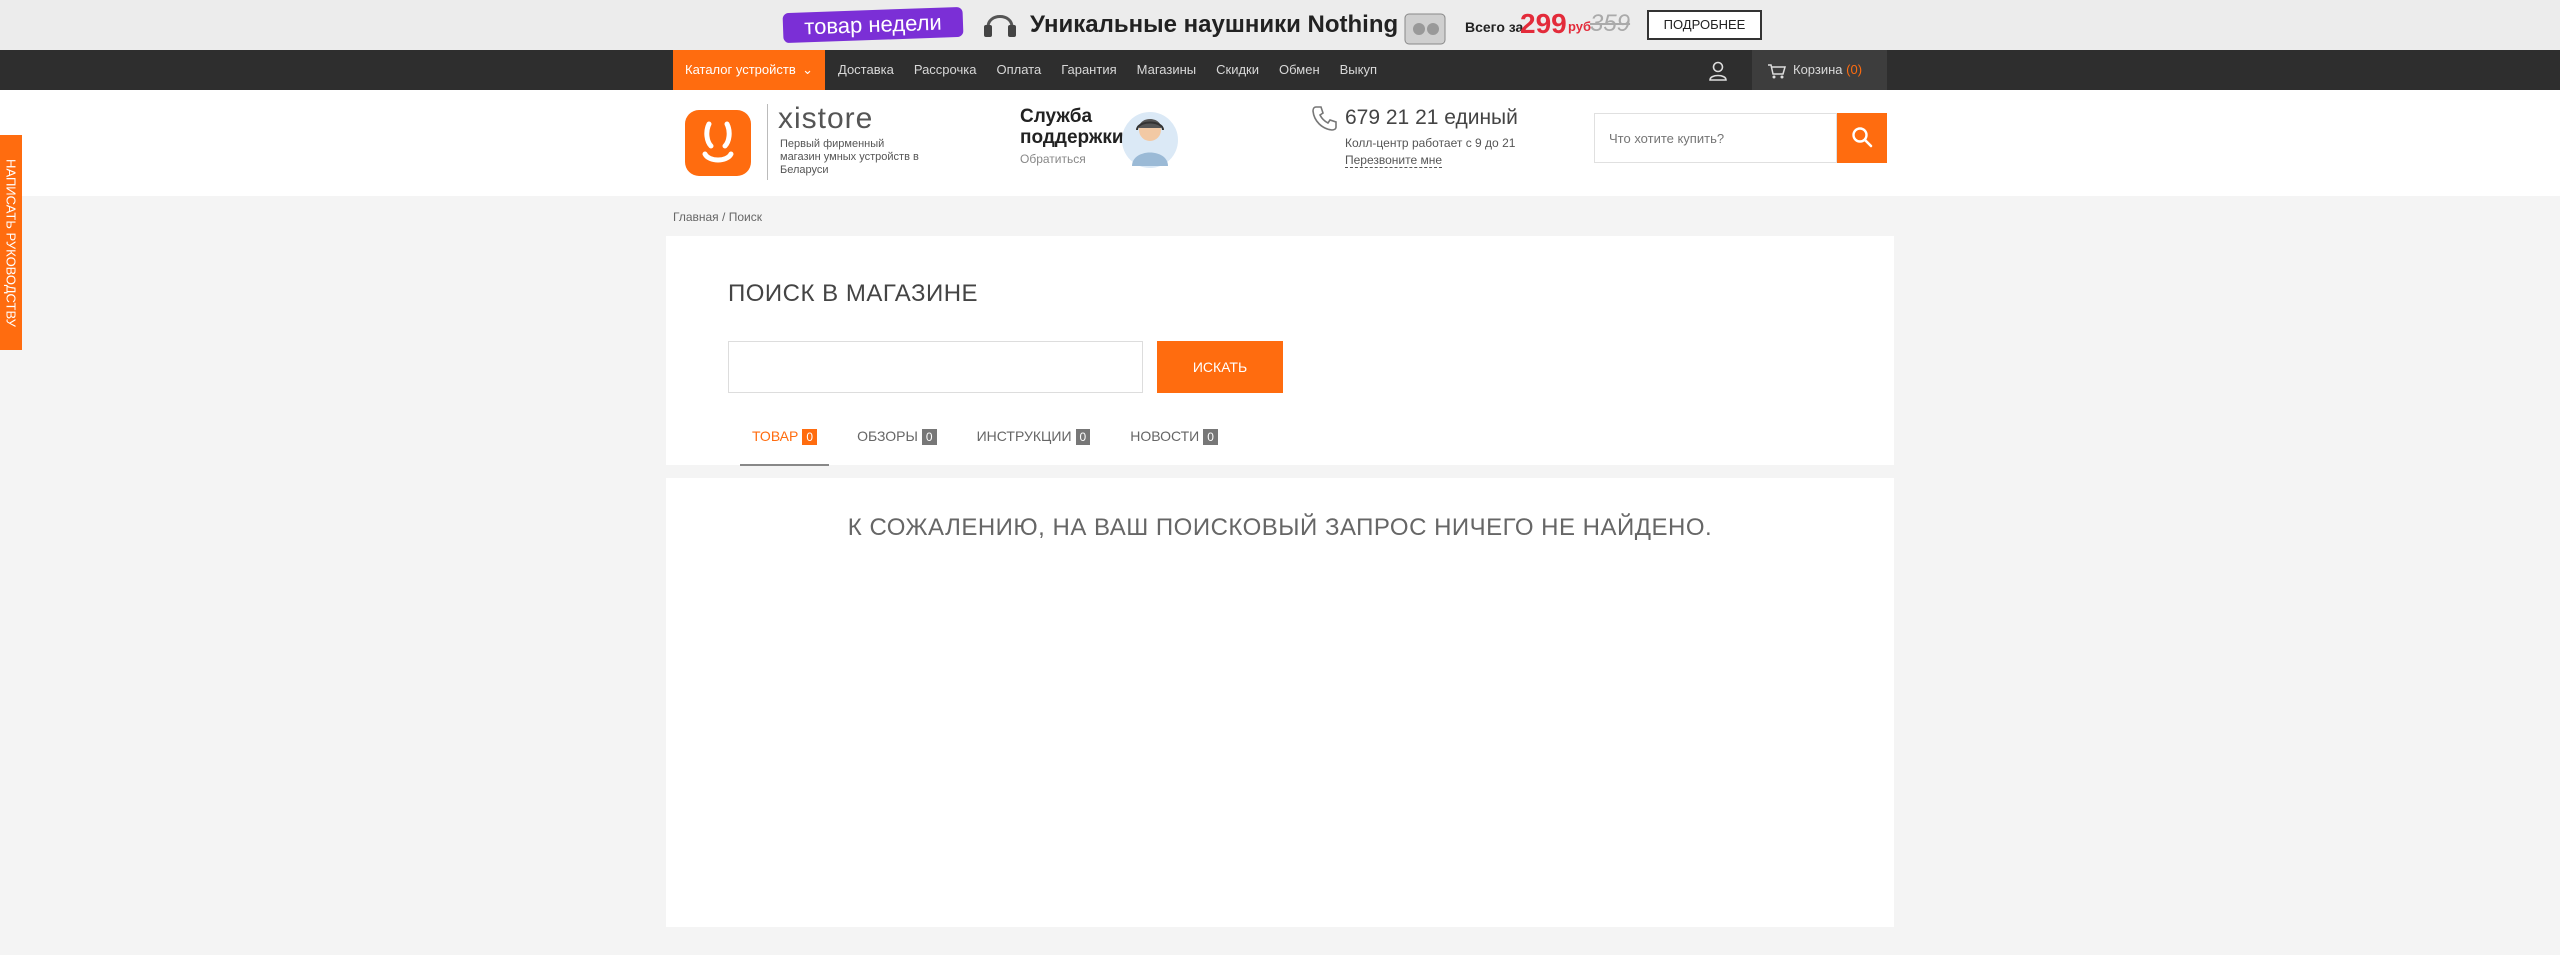  What do you see at coordinates (1150, 140) in the screenshot?
I see `support-agent-icon` at bounding box center [1150, 140].